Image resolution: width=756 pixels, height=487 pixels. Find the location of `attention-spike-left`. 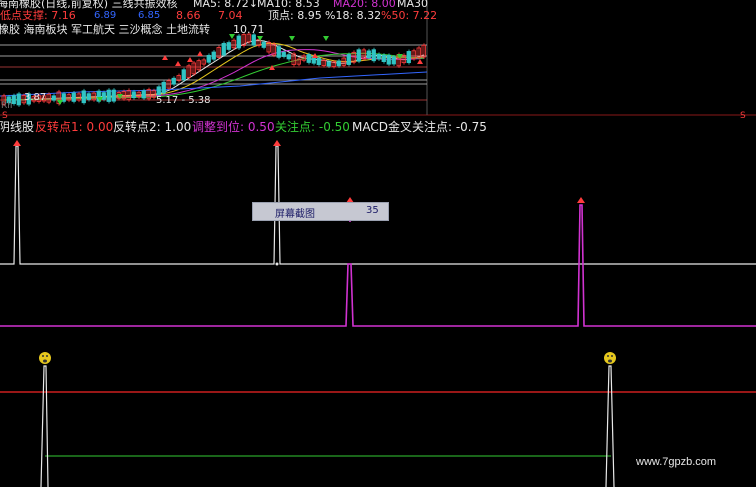

attention-spike-left is located at coordinates (44, 426).